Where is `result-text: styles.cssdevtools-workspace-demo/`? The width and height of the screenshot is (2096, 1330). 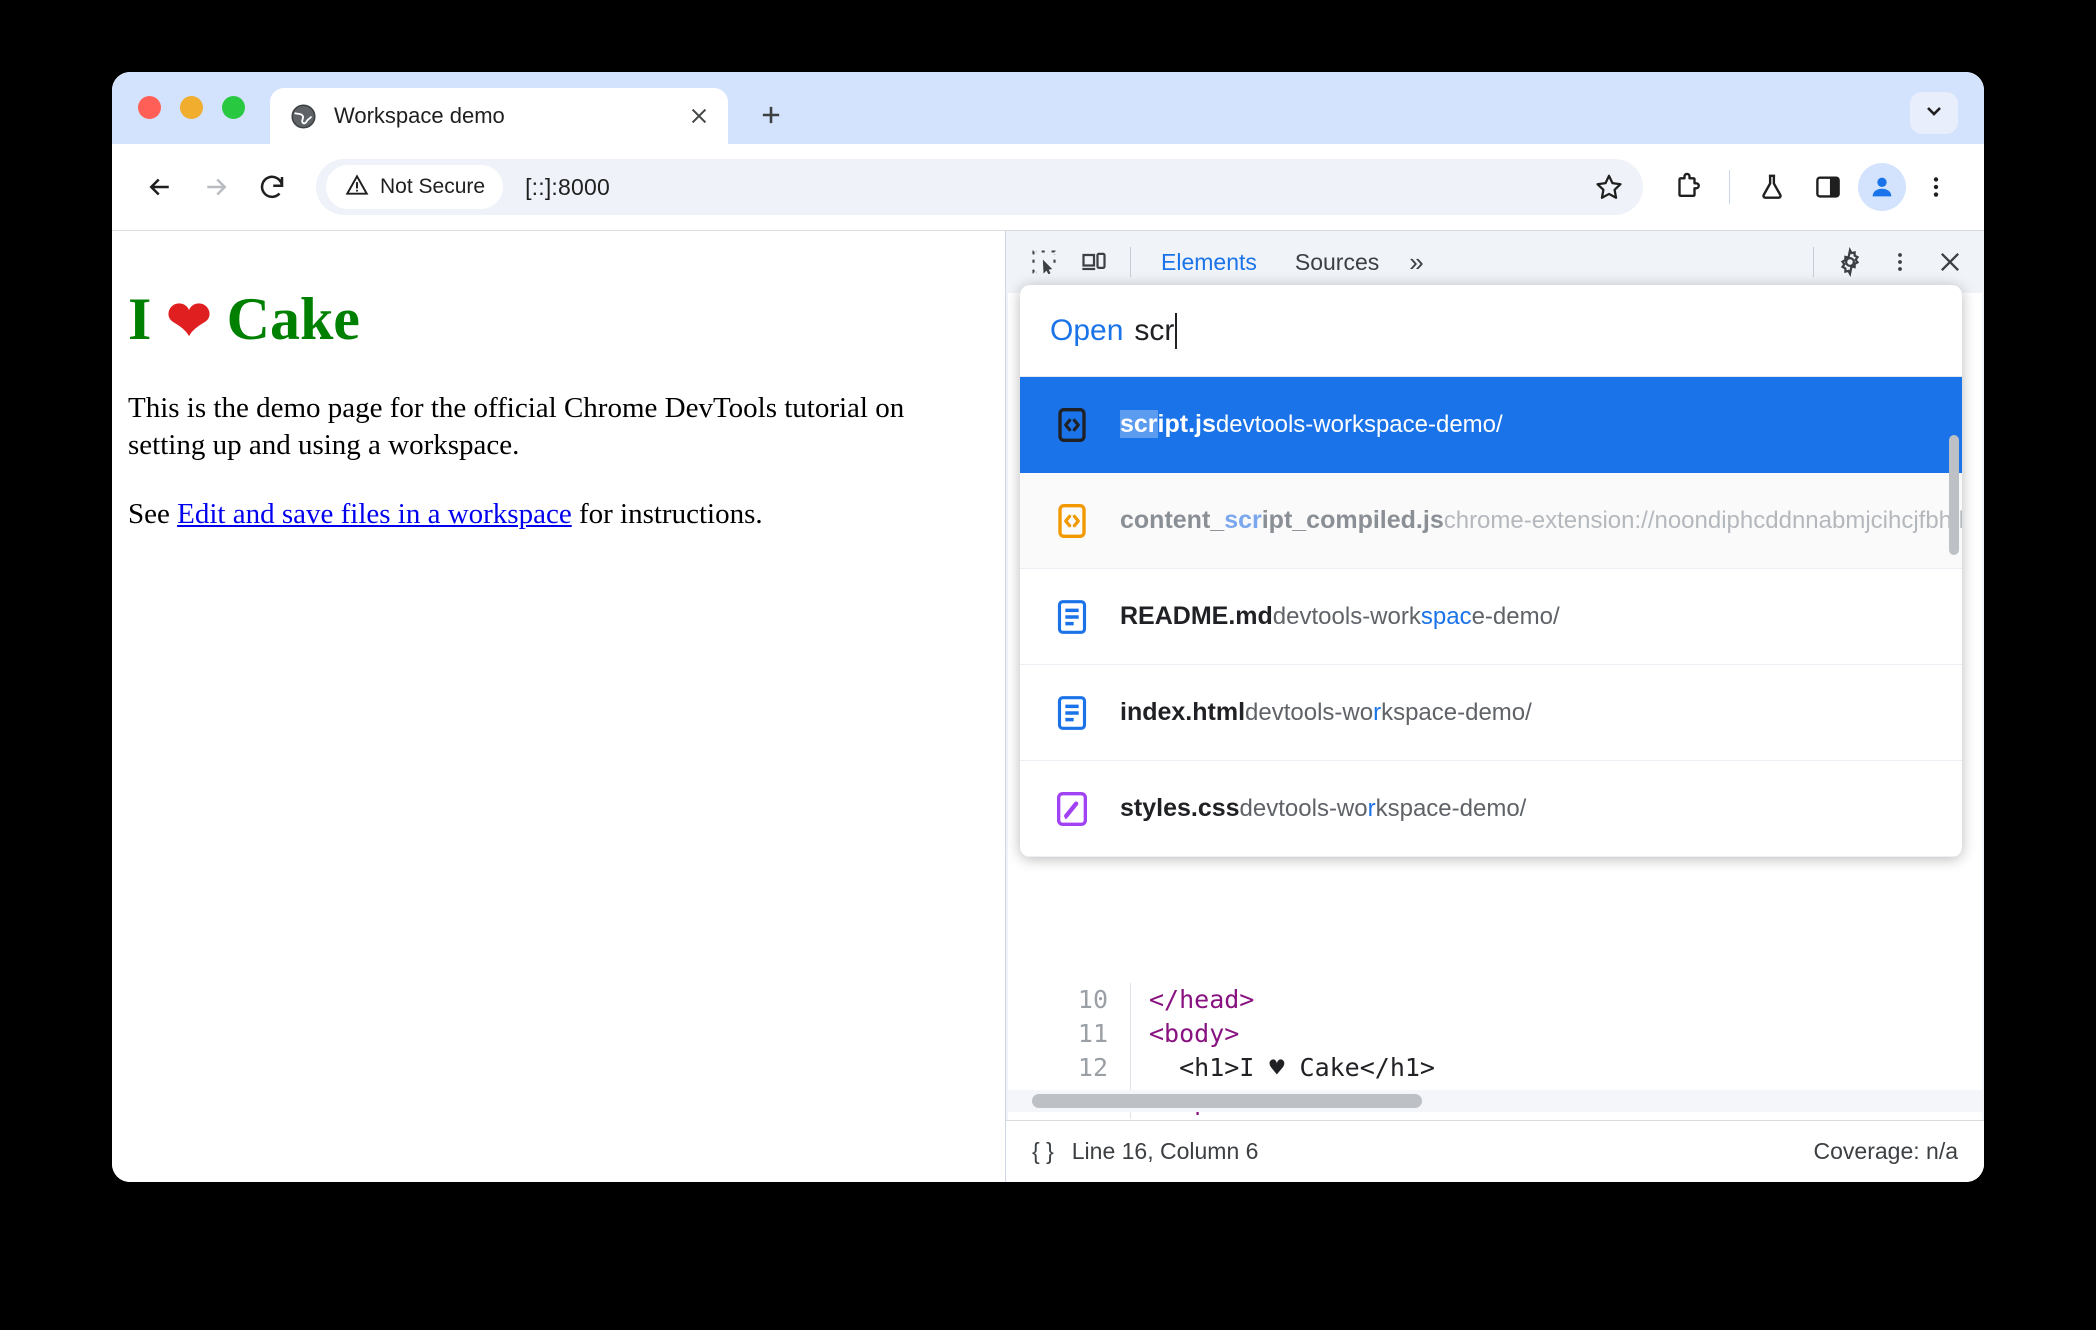 result-text: styles.cssdevtools-workspace-demo/ is located at coordinates (1323, 809).